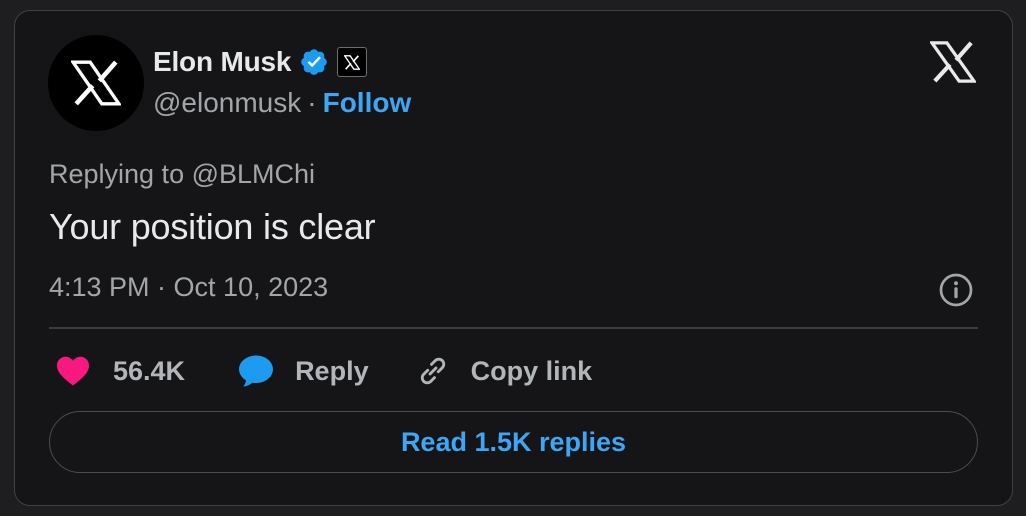 The width and height of the screenshot is (1026, 516). I want to click on reply-button: Reply, so click(303, 371).